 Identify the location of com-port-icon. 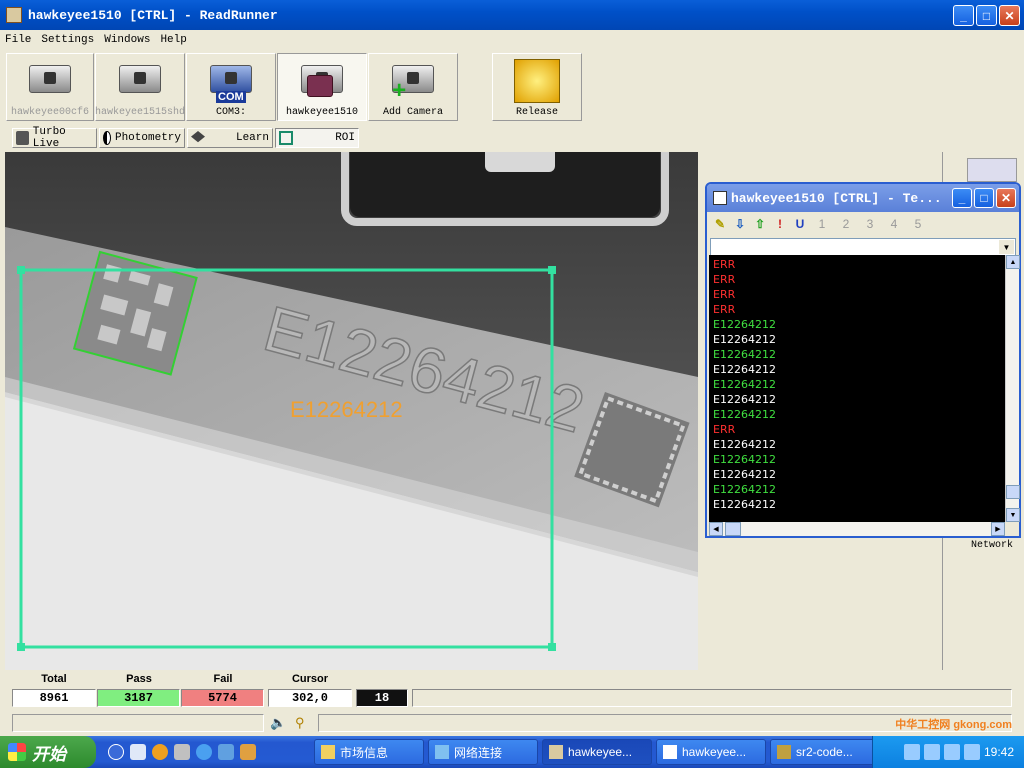
(231, 79).